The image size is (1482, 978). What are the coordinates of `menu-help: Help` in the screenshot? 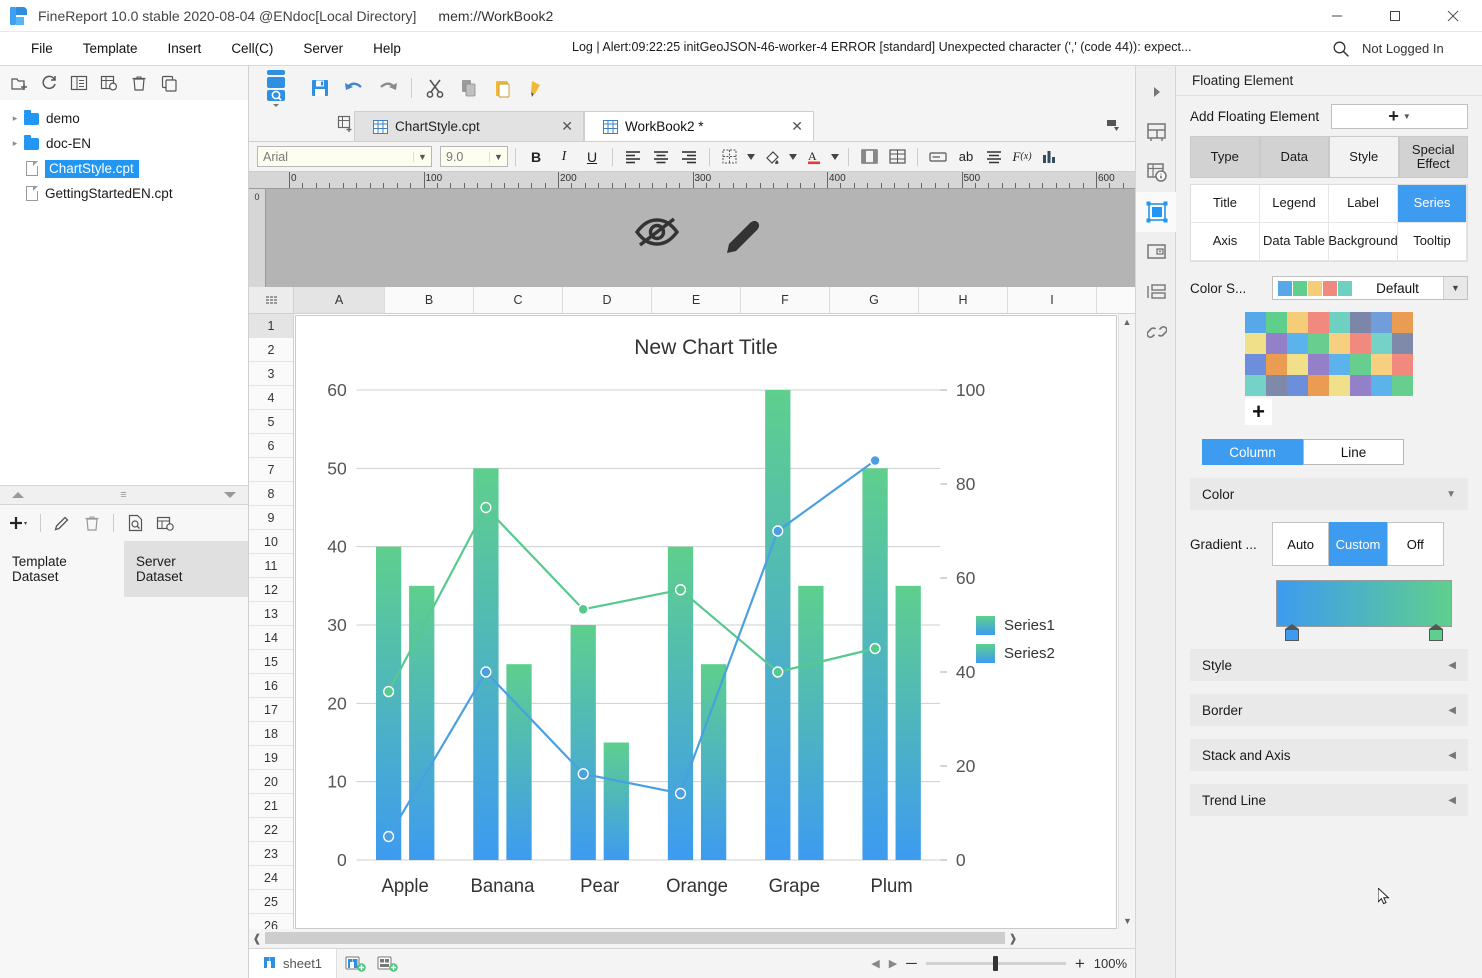 It's located at (387, 48).